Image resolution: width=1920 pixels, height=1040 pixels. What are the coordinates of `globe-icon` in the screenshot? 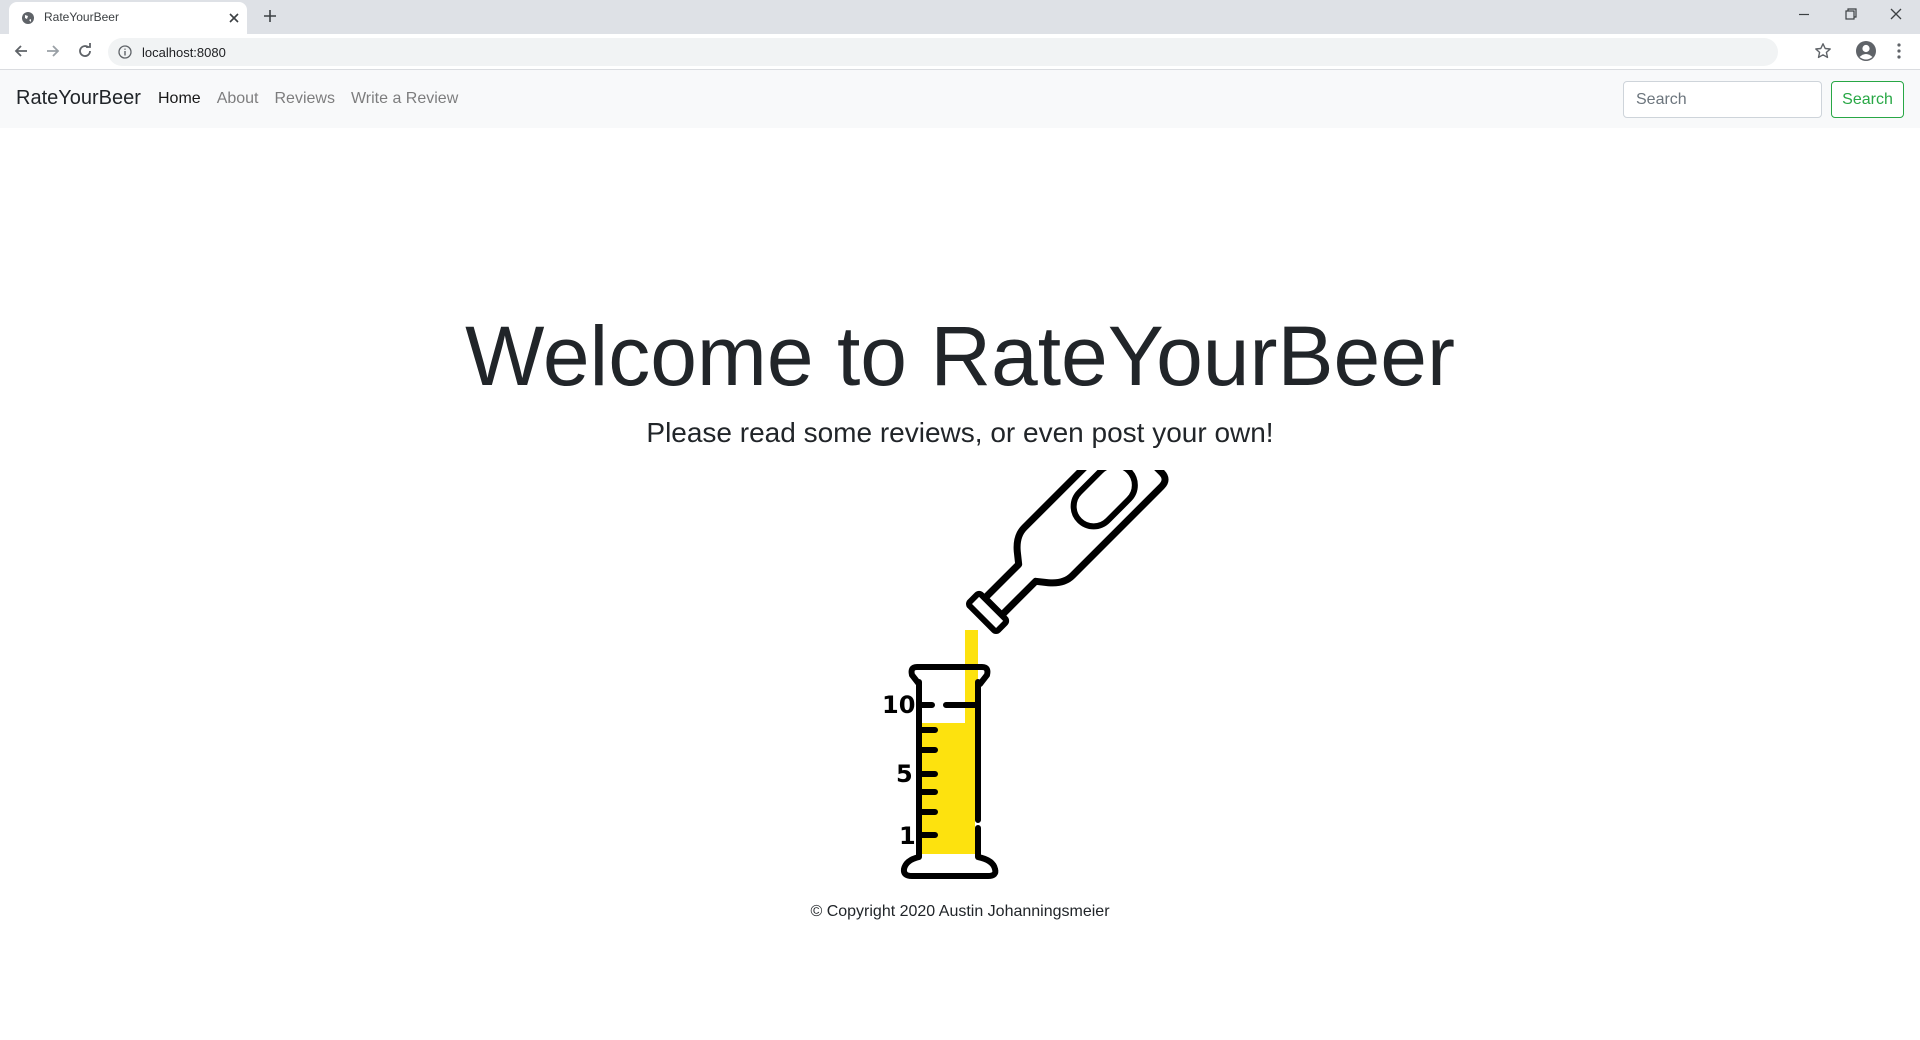 It's located at (28, 18).